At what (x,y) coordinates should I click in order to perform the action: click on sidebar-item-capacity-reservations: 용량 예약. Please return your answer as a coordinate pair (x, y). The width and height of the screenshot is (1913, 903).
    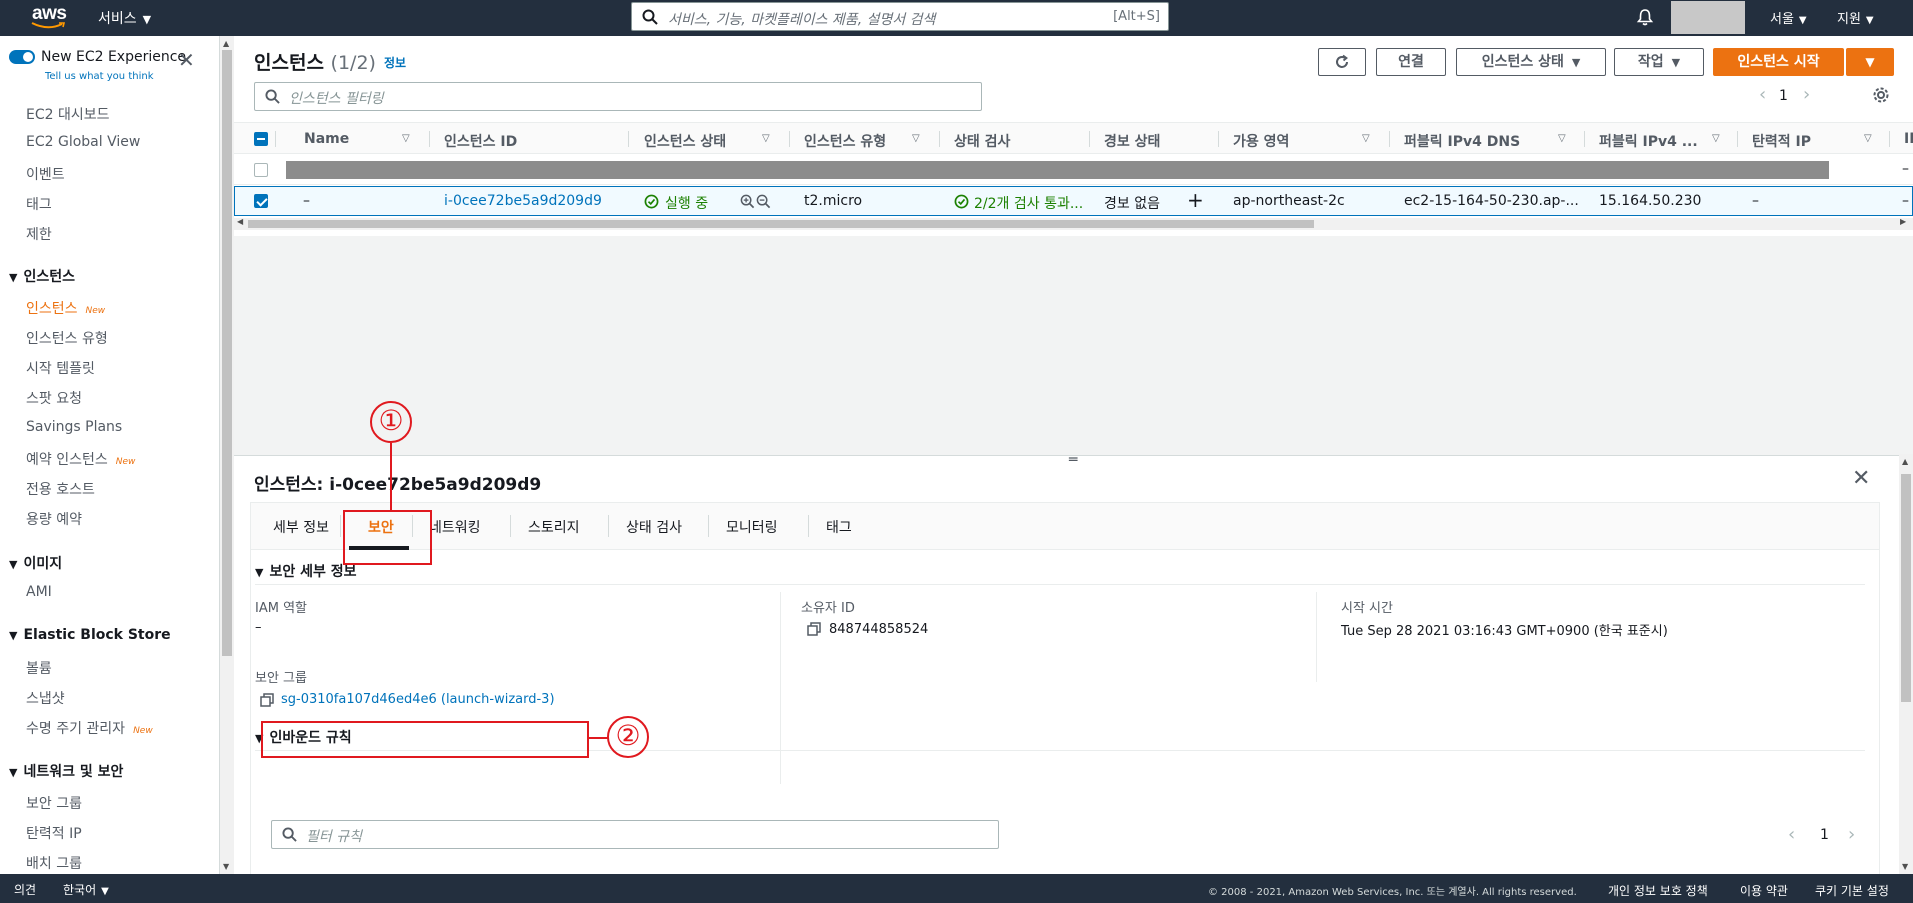
    Looking at the image, I should click on (54, 519).